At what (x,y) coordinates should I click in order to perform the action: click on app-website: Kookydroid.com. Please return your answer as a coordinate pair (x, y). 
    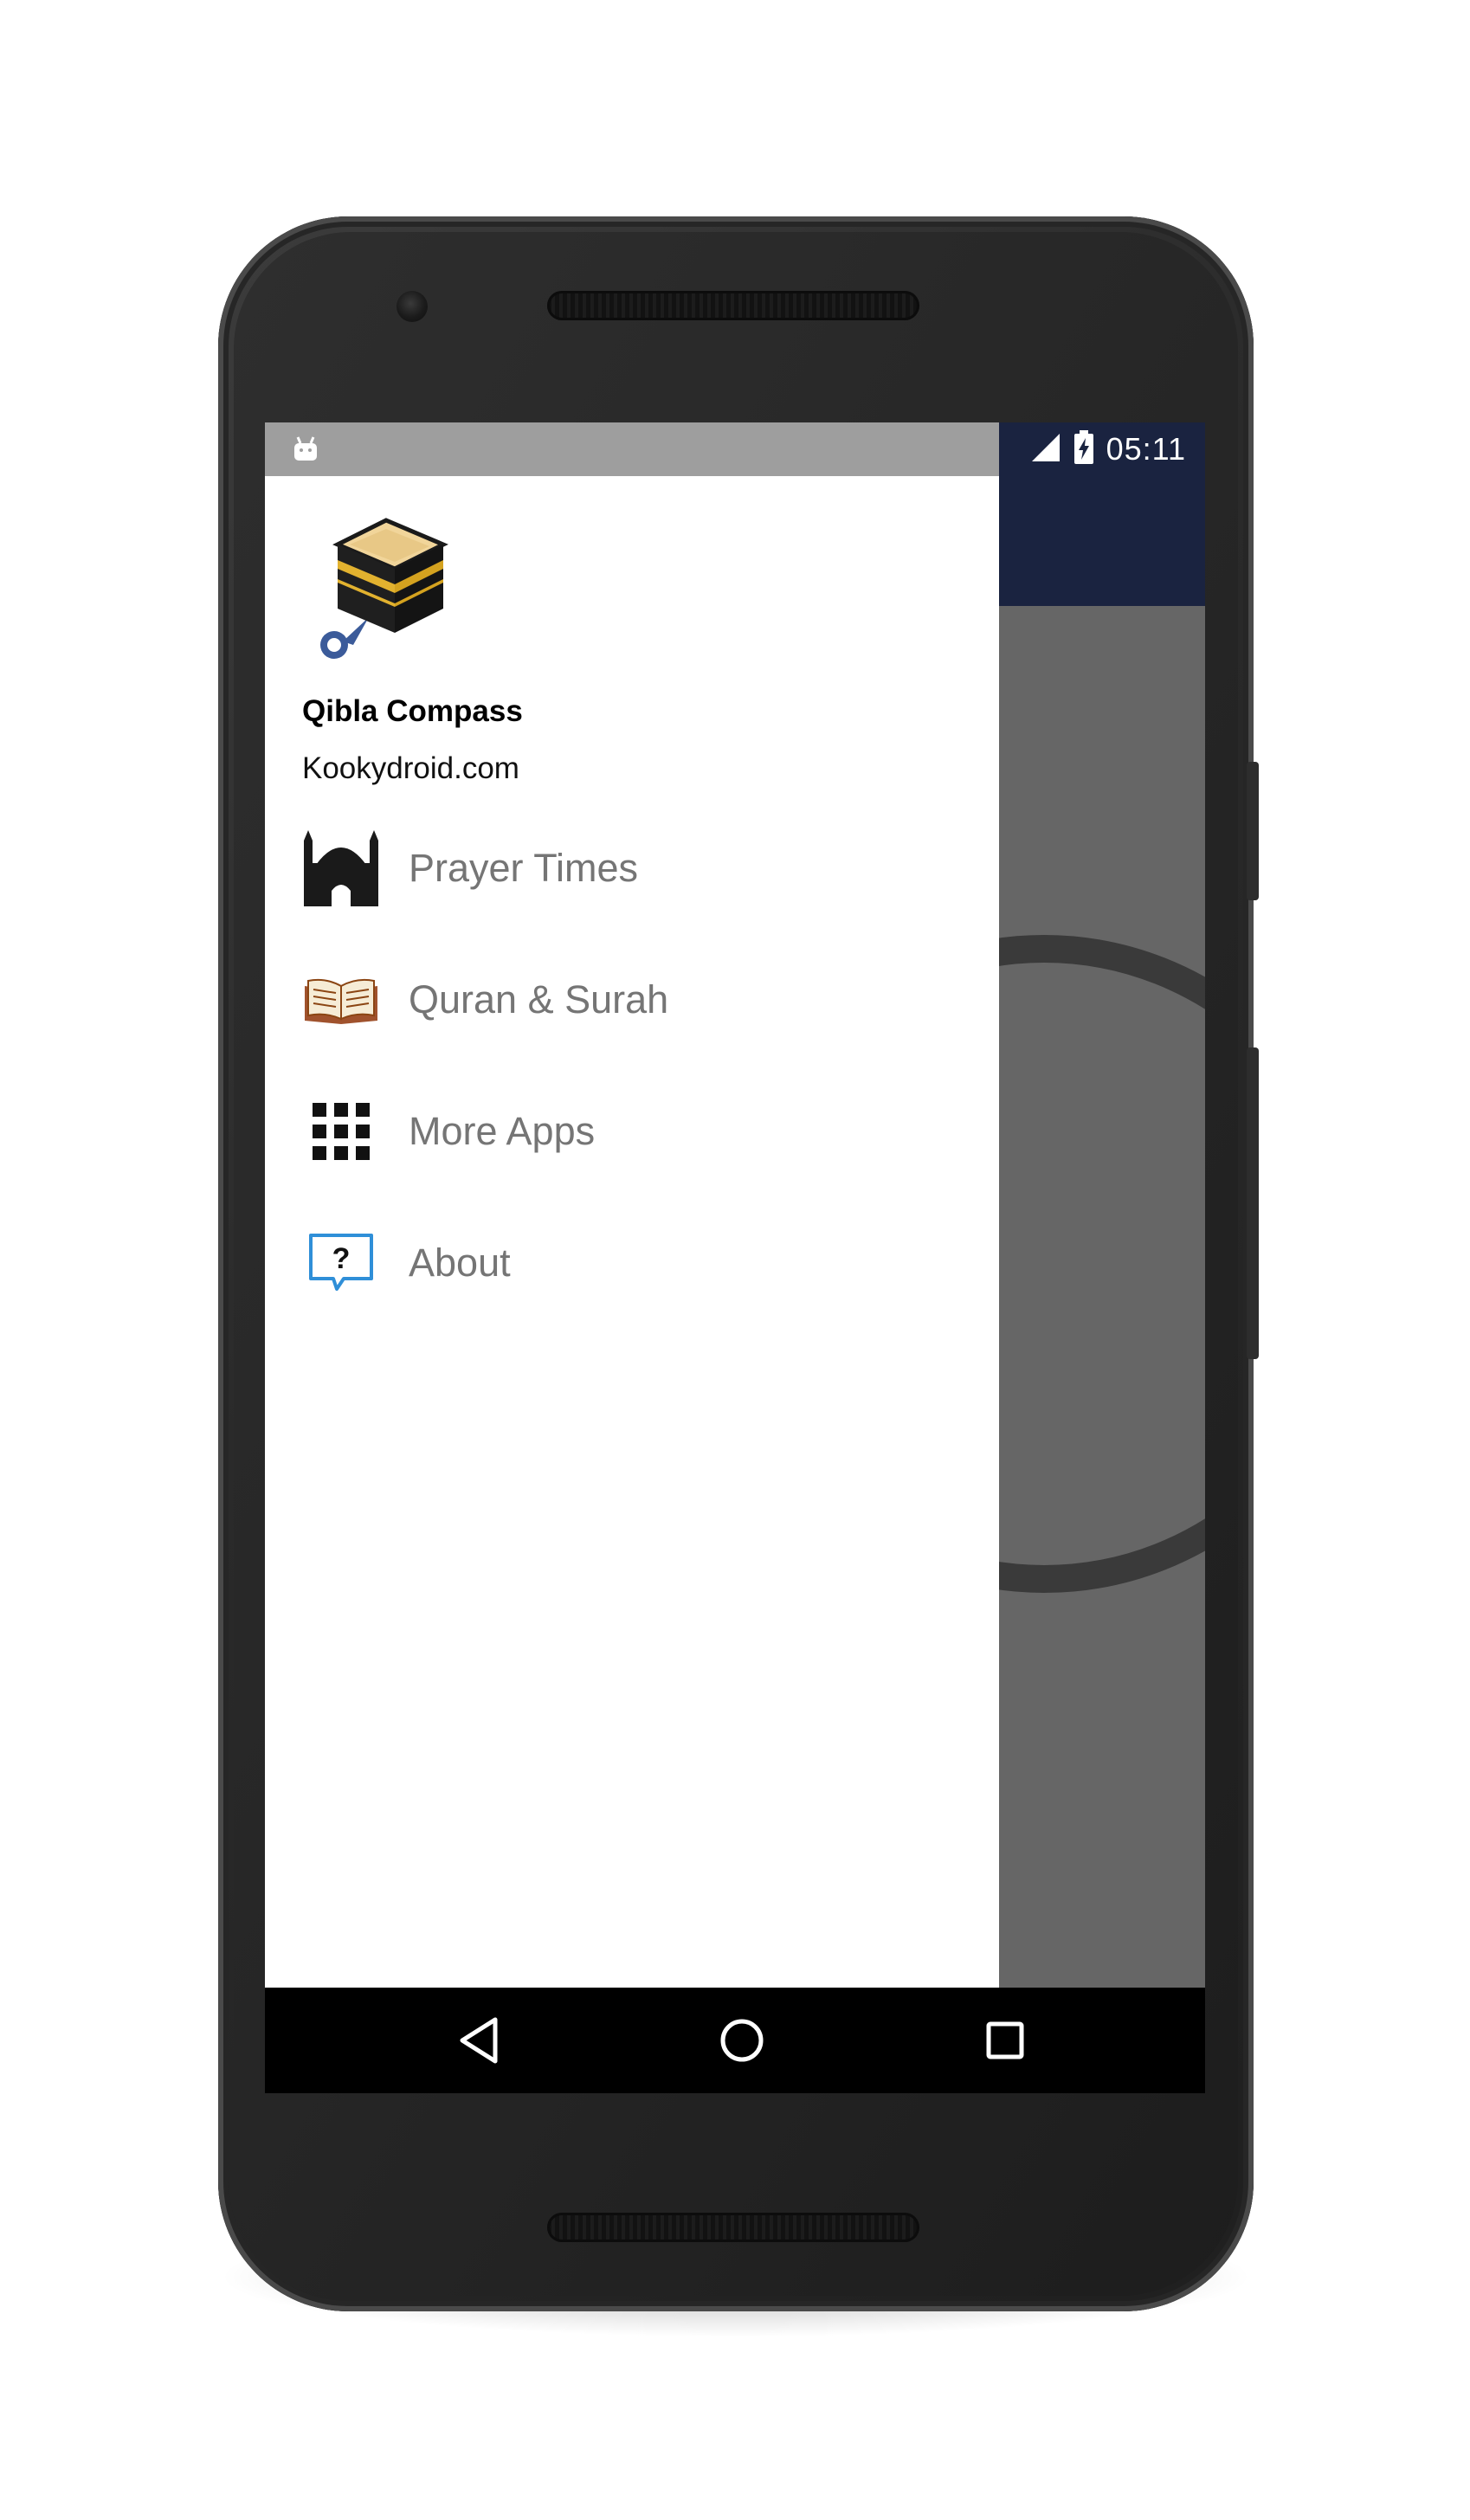
    Looking at the image, I should click on (411, 768).